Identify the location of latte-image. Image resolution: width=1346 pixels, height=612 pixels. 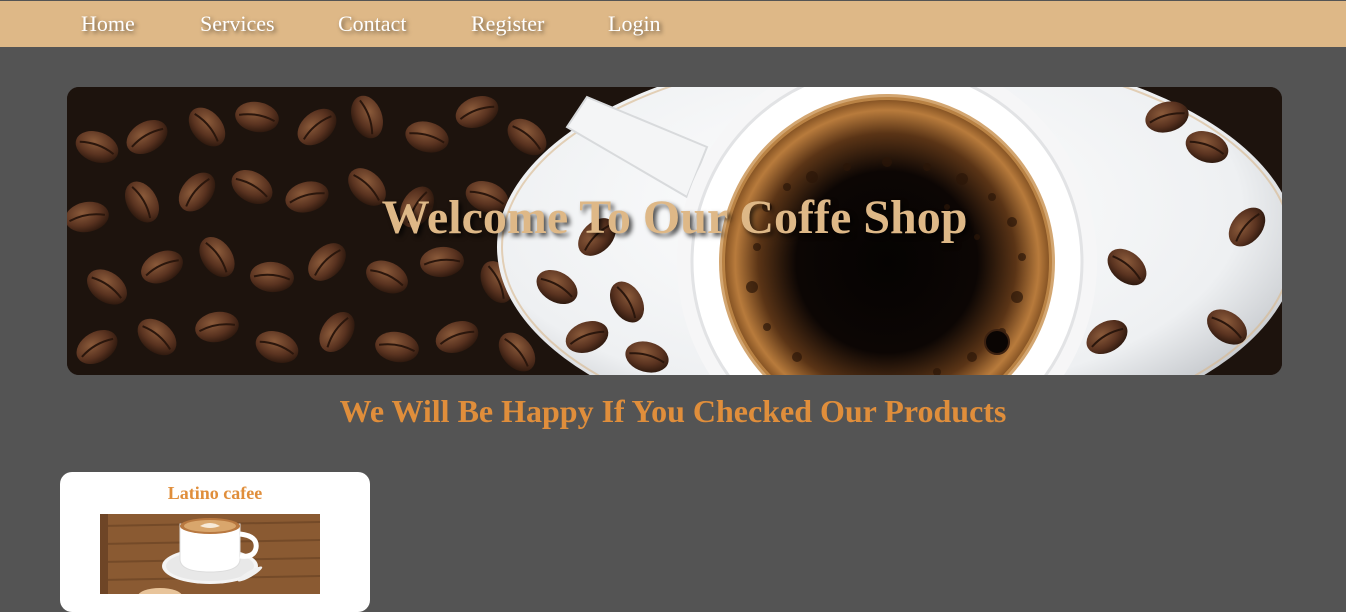
(210, 554).